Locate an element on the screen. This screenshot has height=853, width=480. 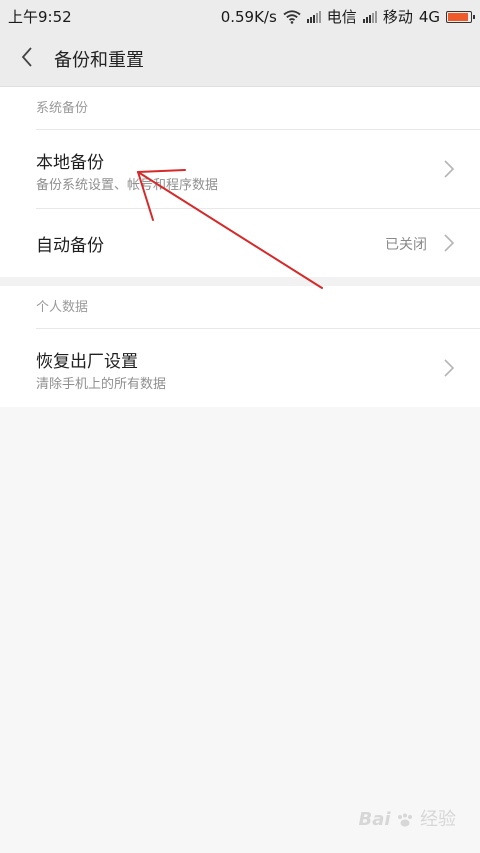
paw-logo-icon is located at coordinates (405, 820).